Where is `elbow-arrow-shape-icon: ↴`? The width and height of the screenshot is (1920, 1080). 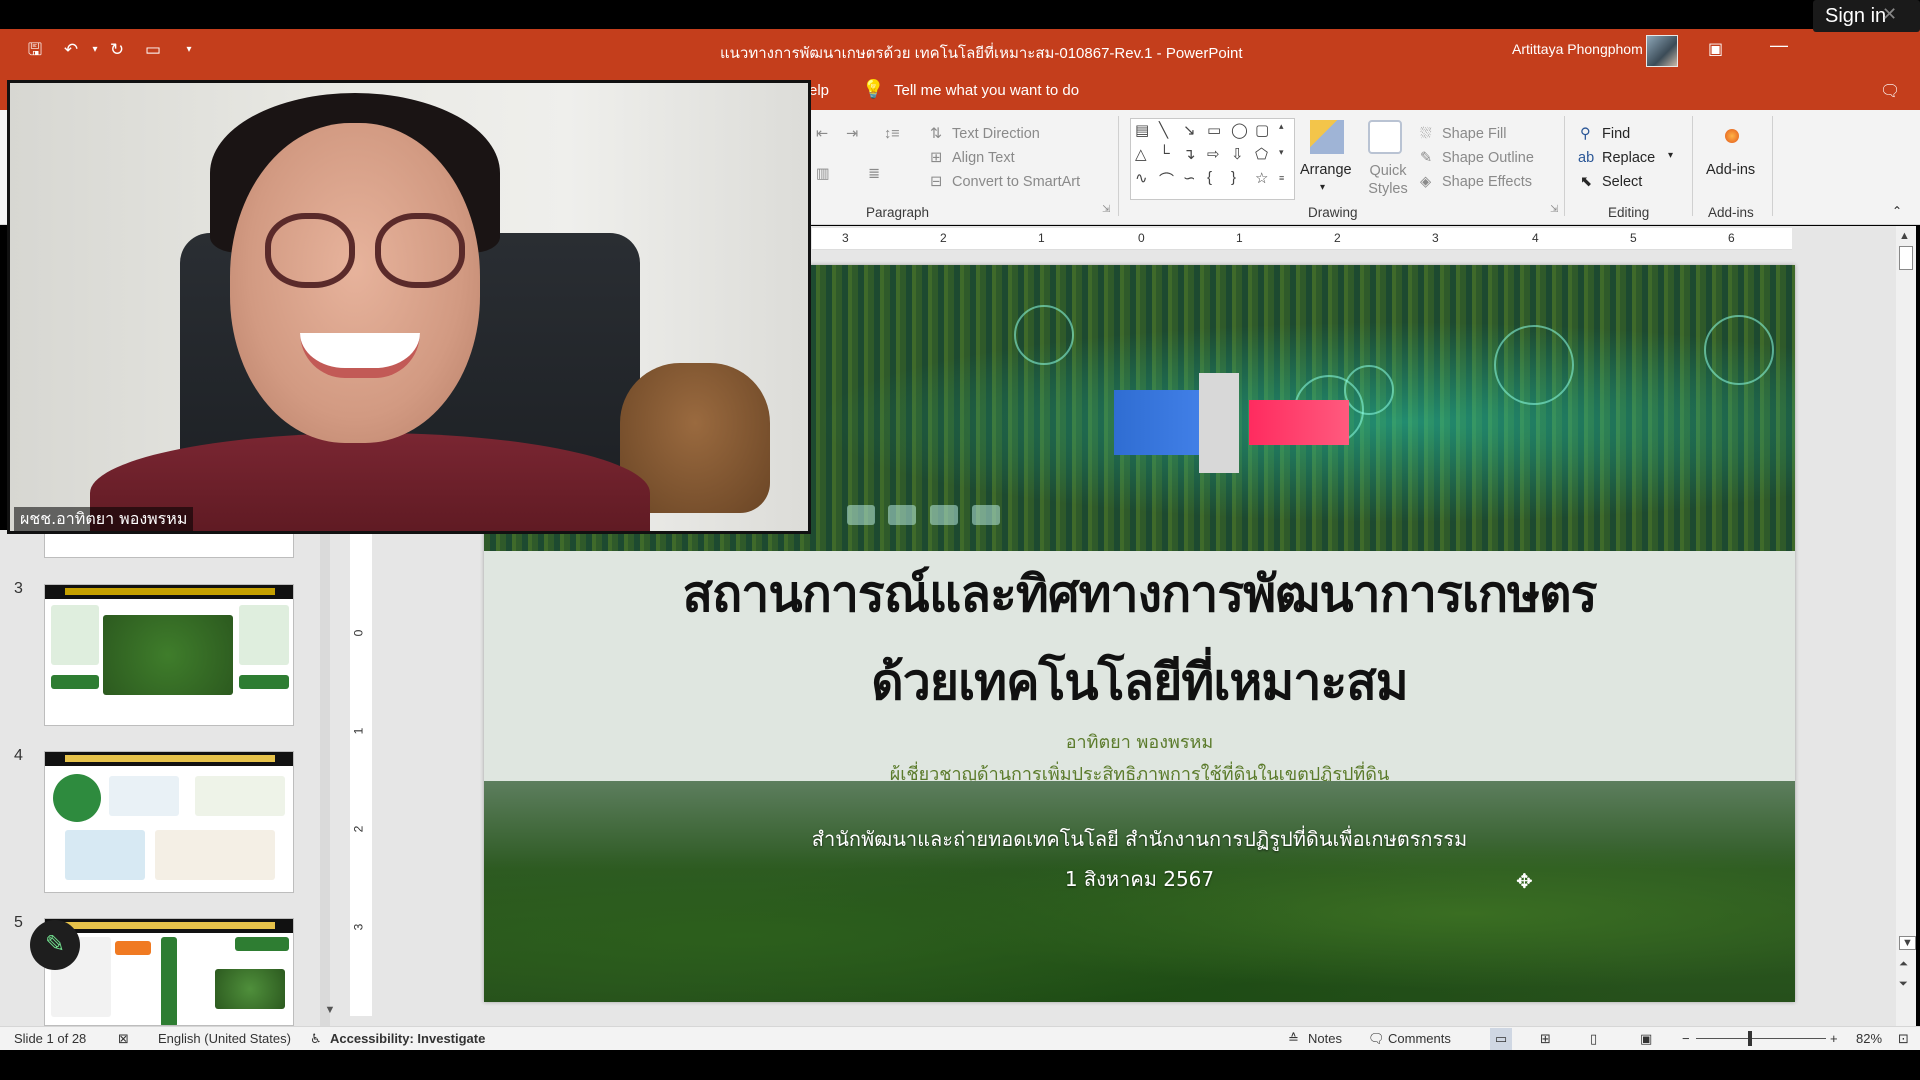 elbow-arrow-shape-icon: ↴ is located at coordinates (1189, 154).